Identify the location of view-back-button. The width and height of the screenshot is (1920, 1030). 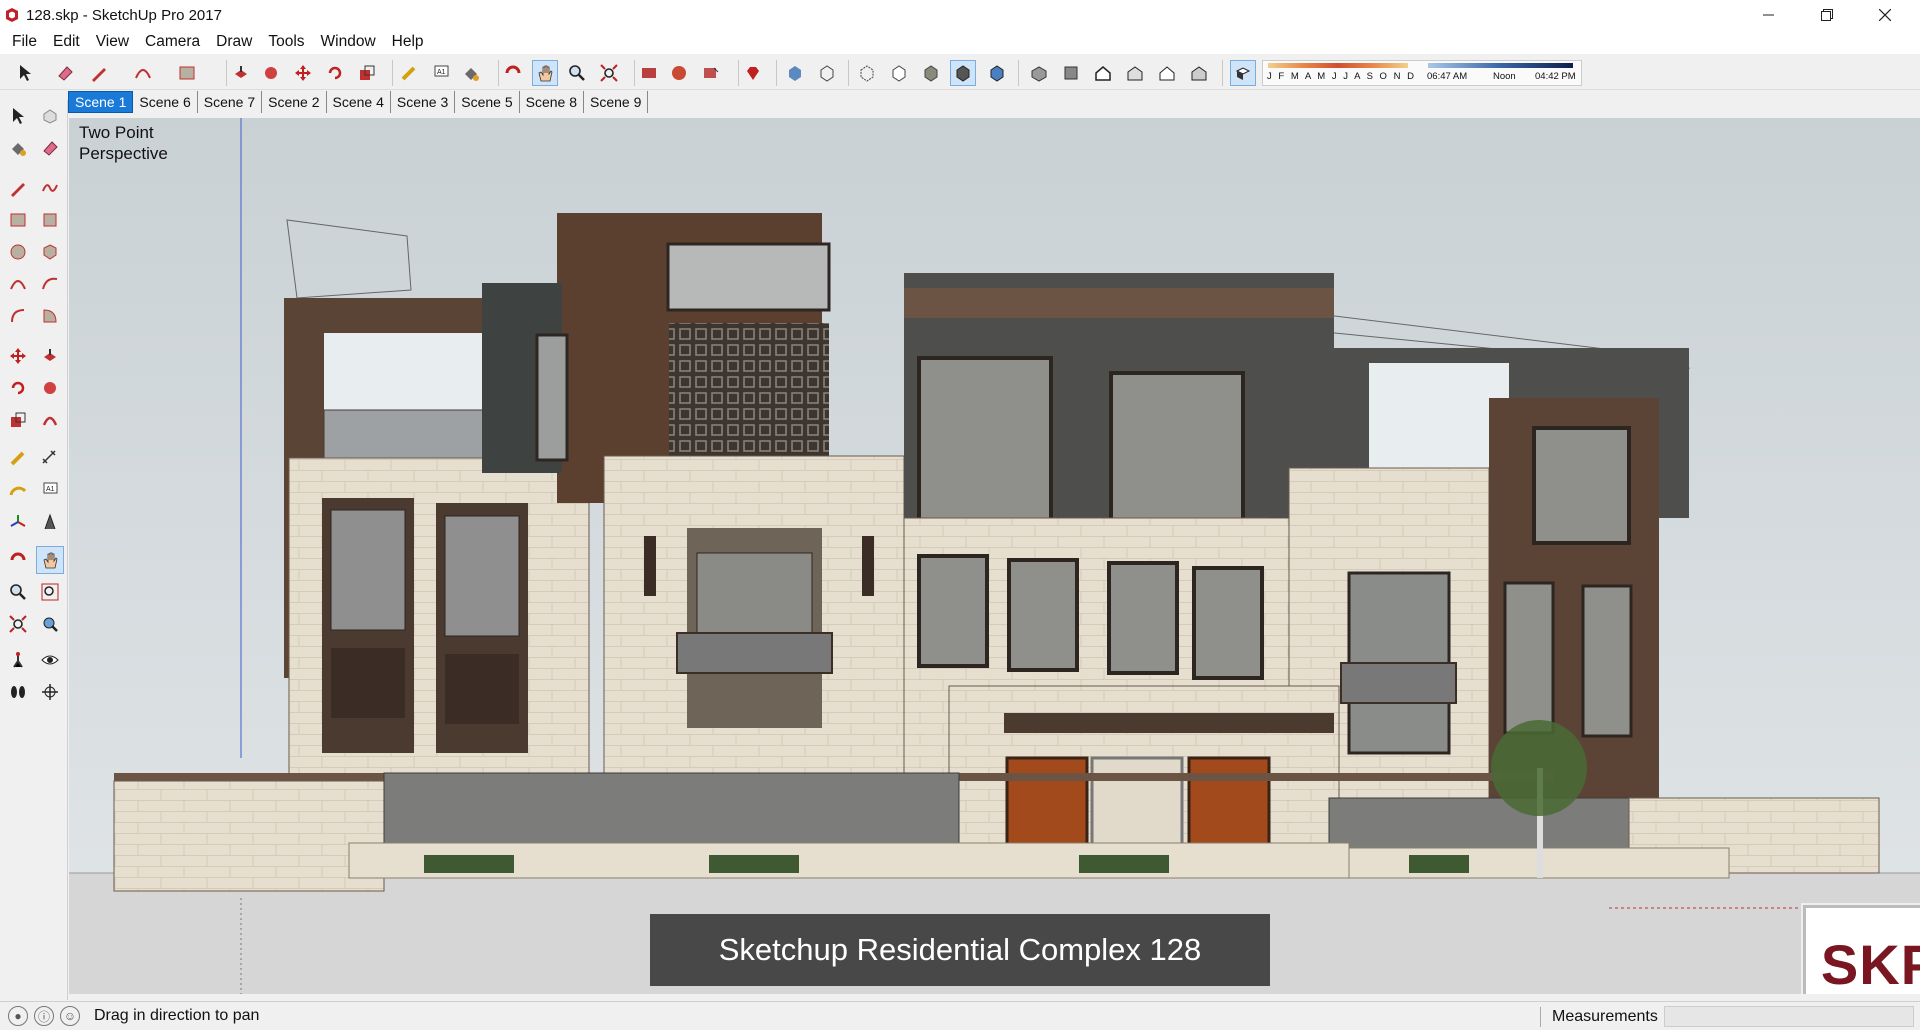
(1167, 73).